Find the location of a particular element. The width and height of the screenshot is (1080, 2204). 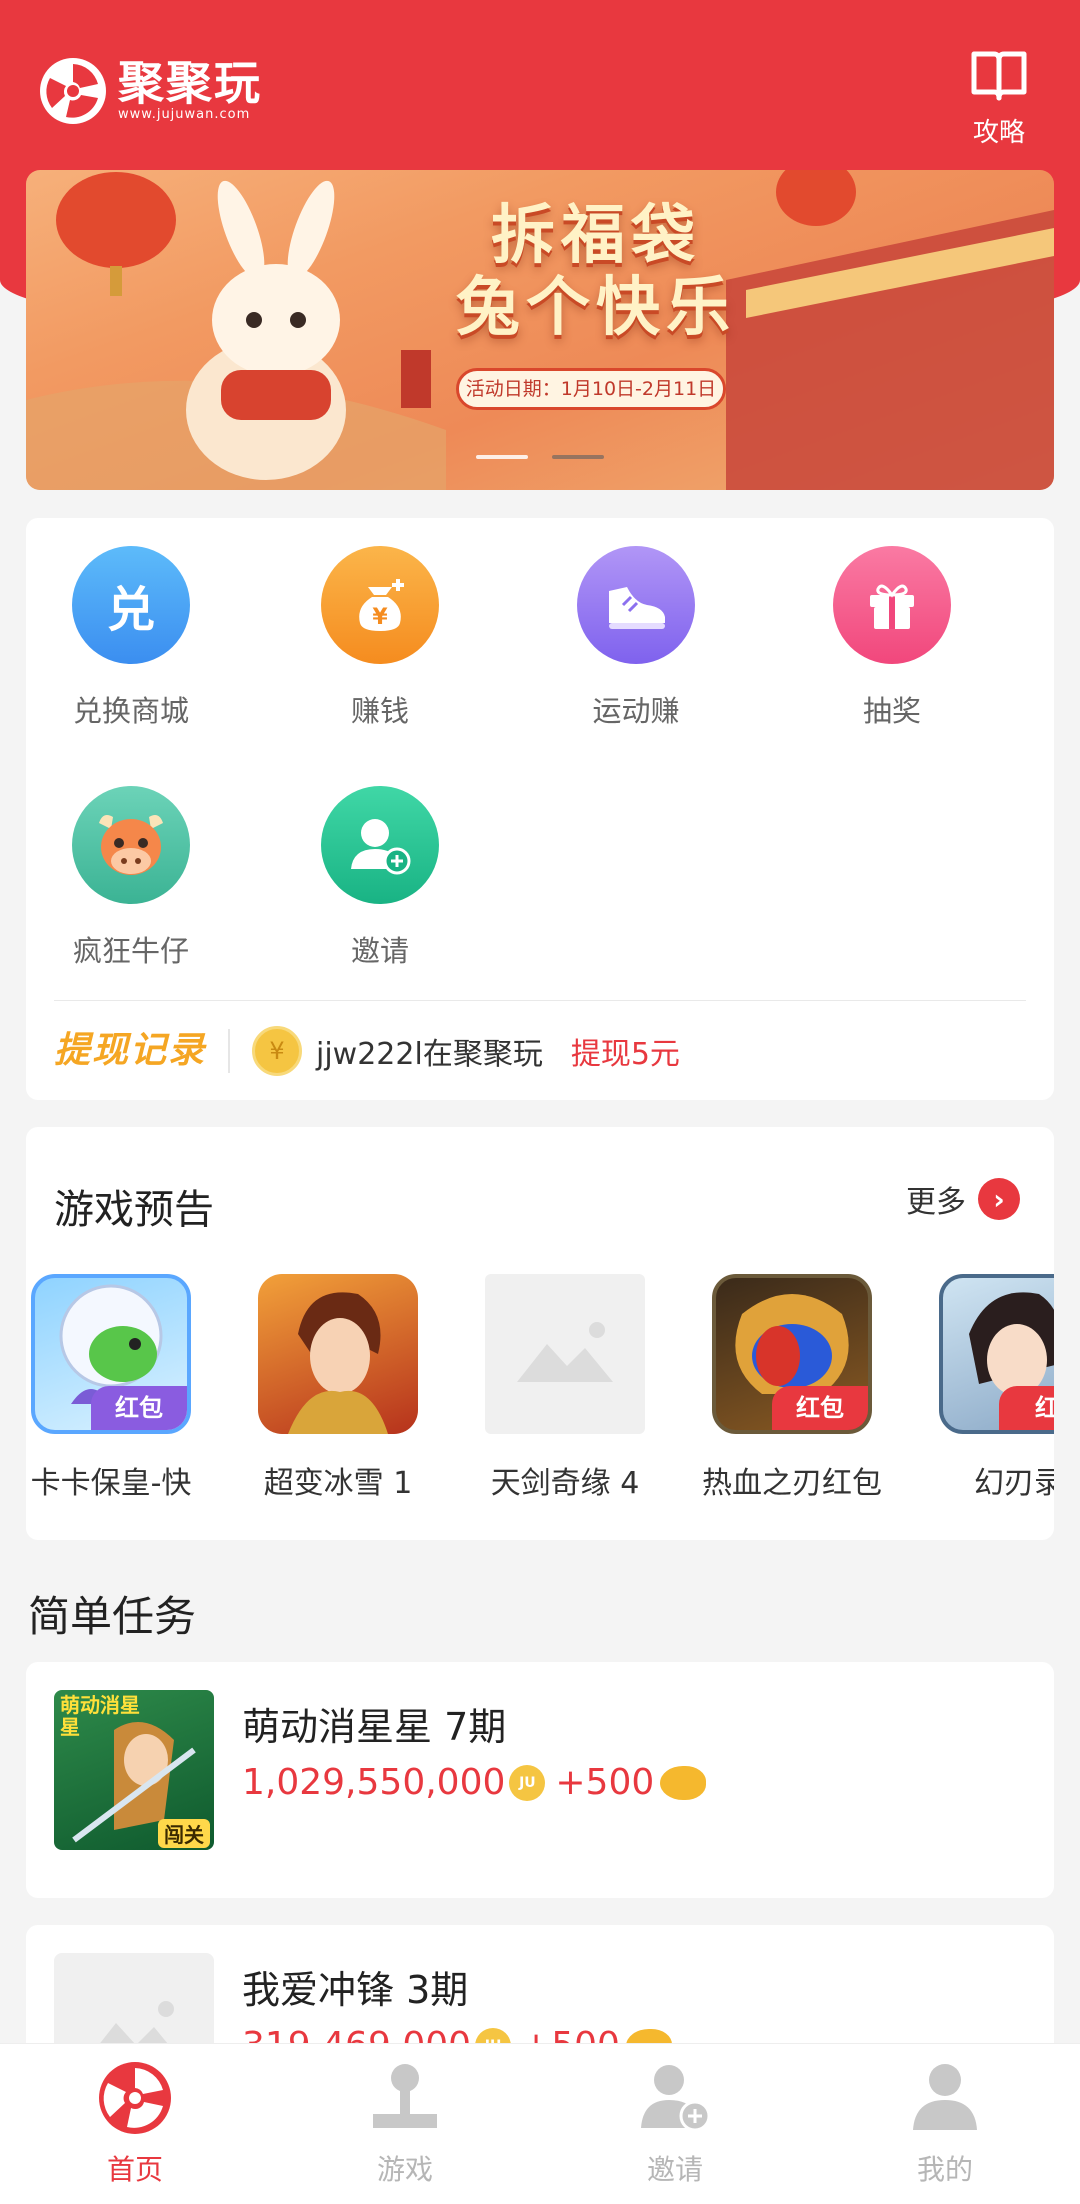

task-name: 我爱冲锋 3期 is located at coordinates (355, 1990).